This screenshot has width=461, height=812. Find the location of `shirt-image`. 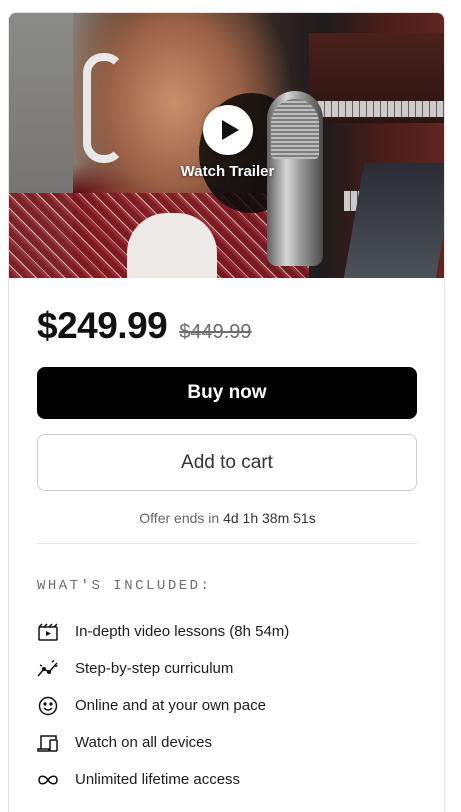

shirt-image is located at coordinates (172, 245).